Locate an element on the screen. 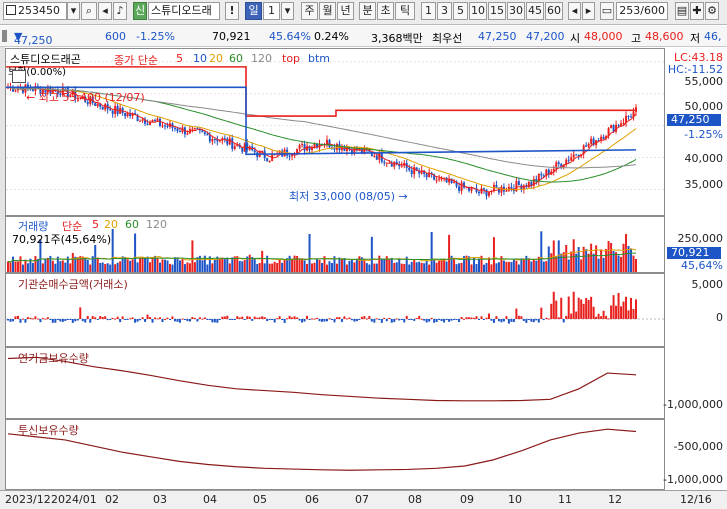 Image resolution: width=727 pixels, height=509 pixels. scroll-left-button: ◂ is located at coordinates (574, 11).